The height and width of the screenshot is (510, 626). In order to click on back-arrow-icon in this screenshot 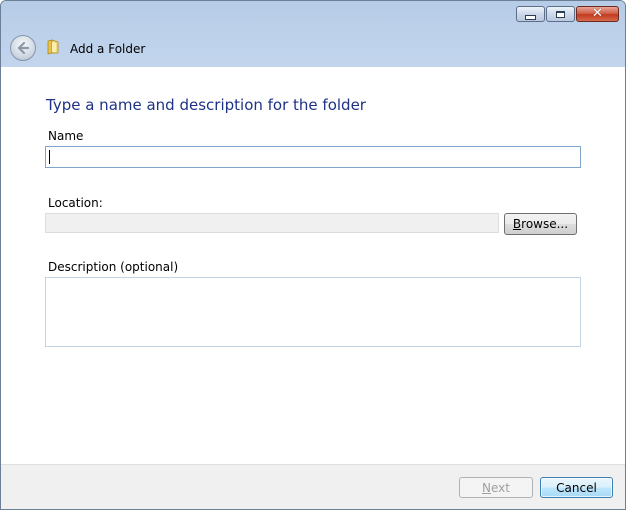, I will do `click(23, 48)`.